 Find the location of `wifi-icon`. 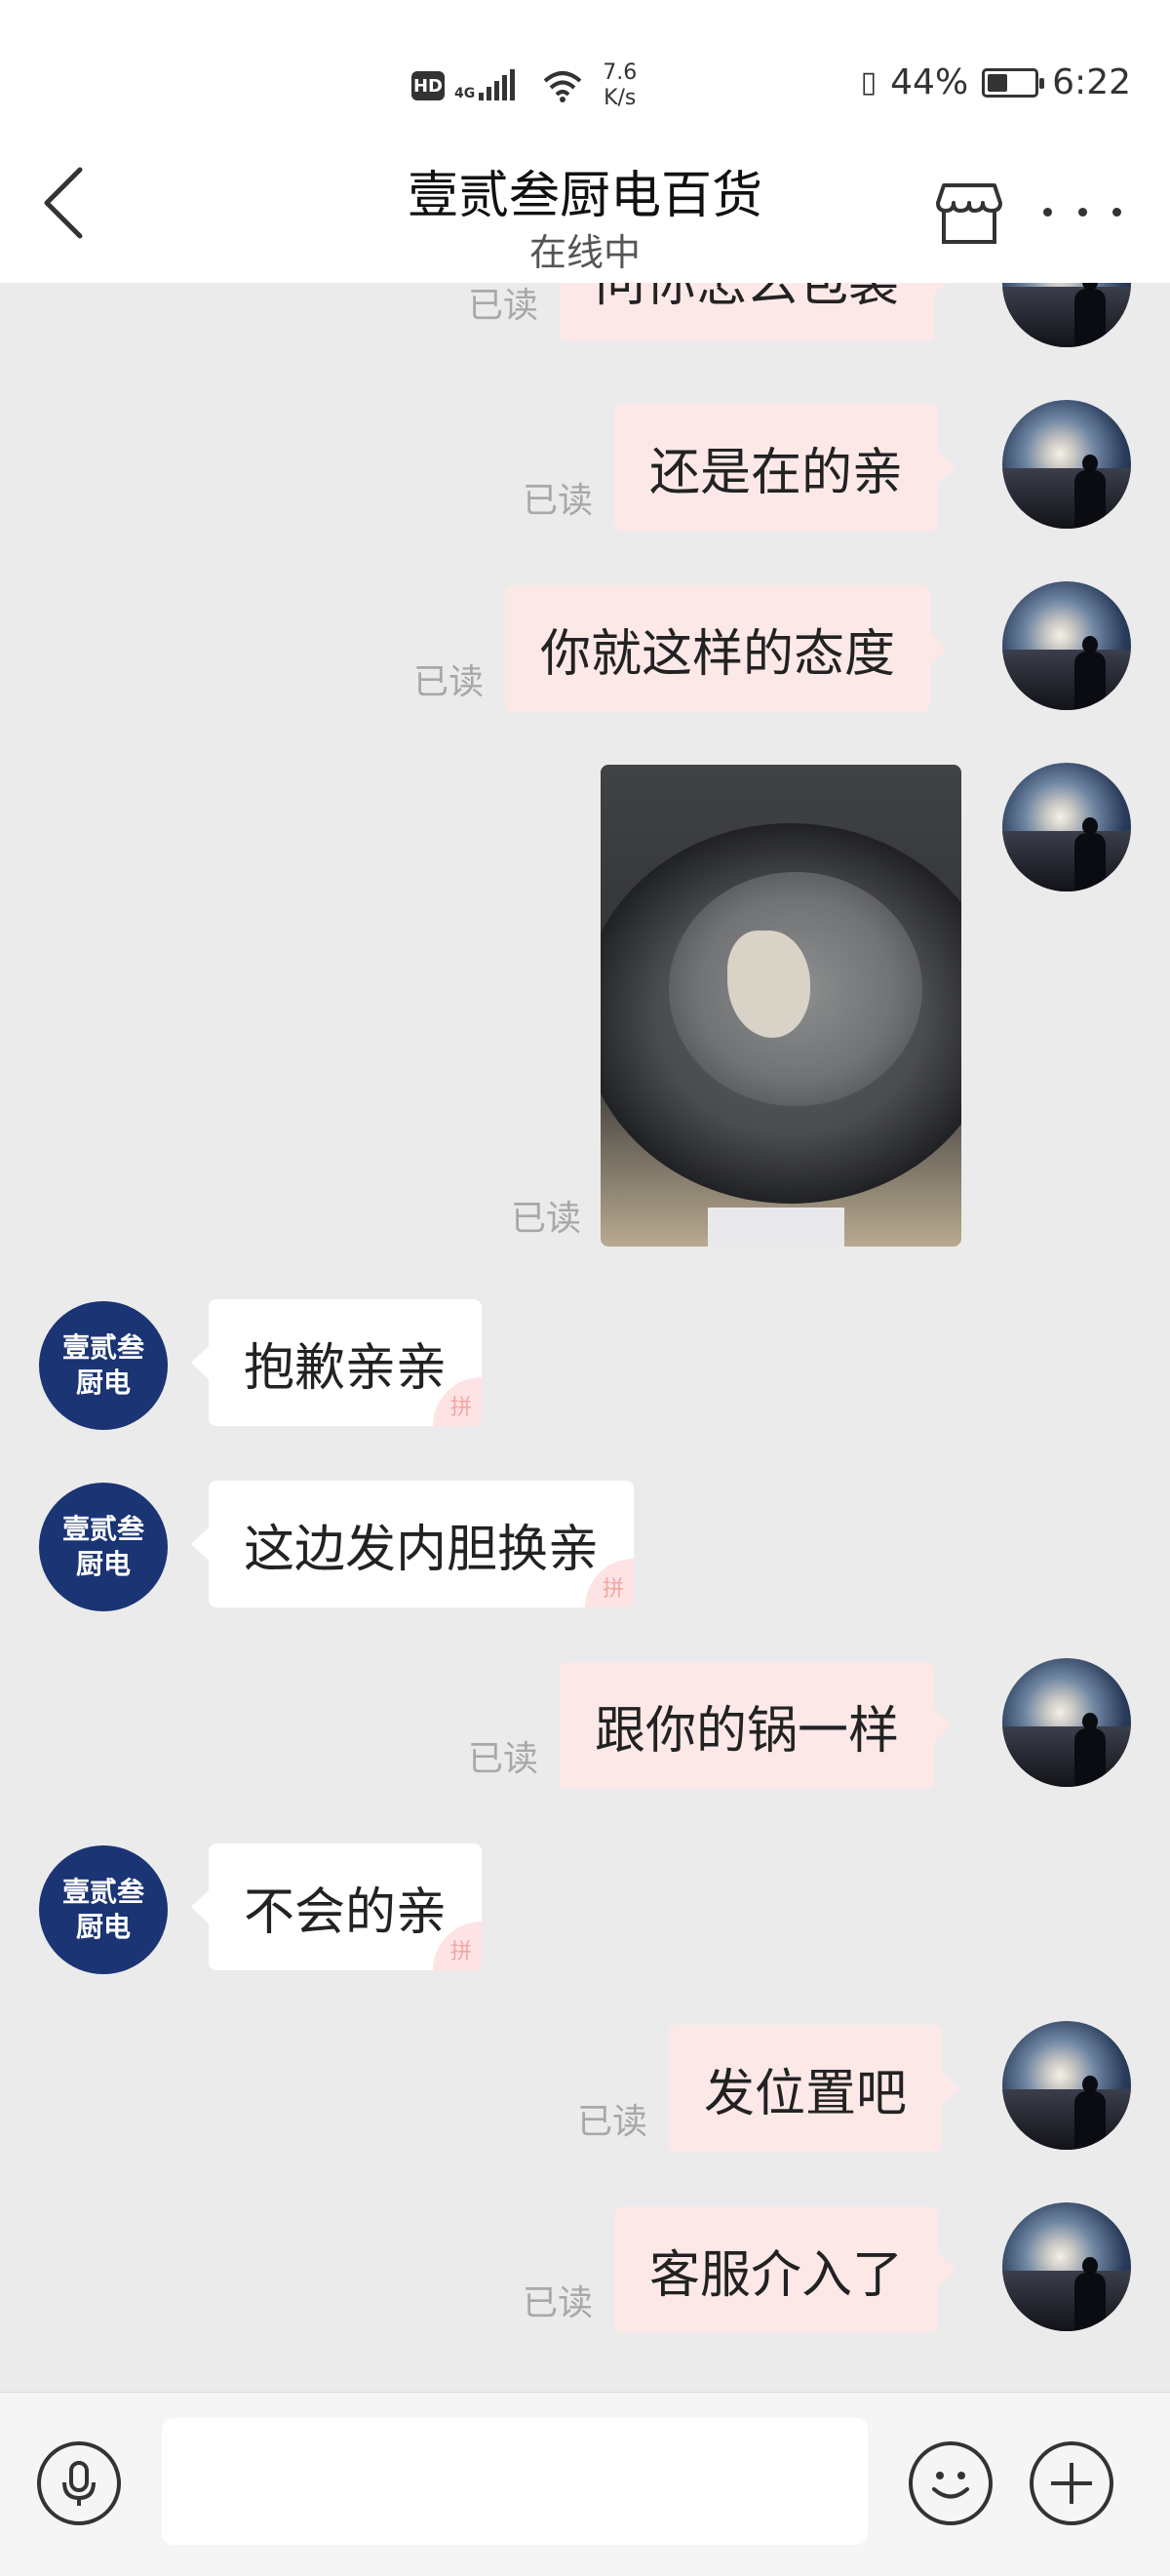

wifi-icon is located at coordinates (562, 86).